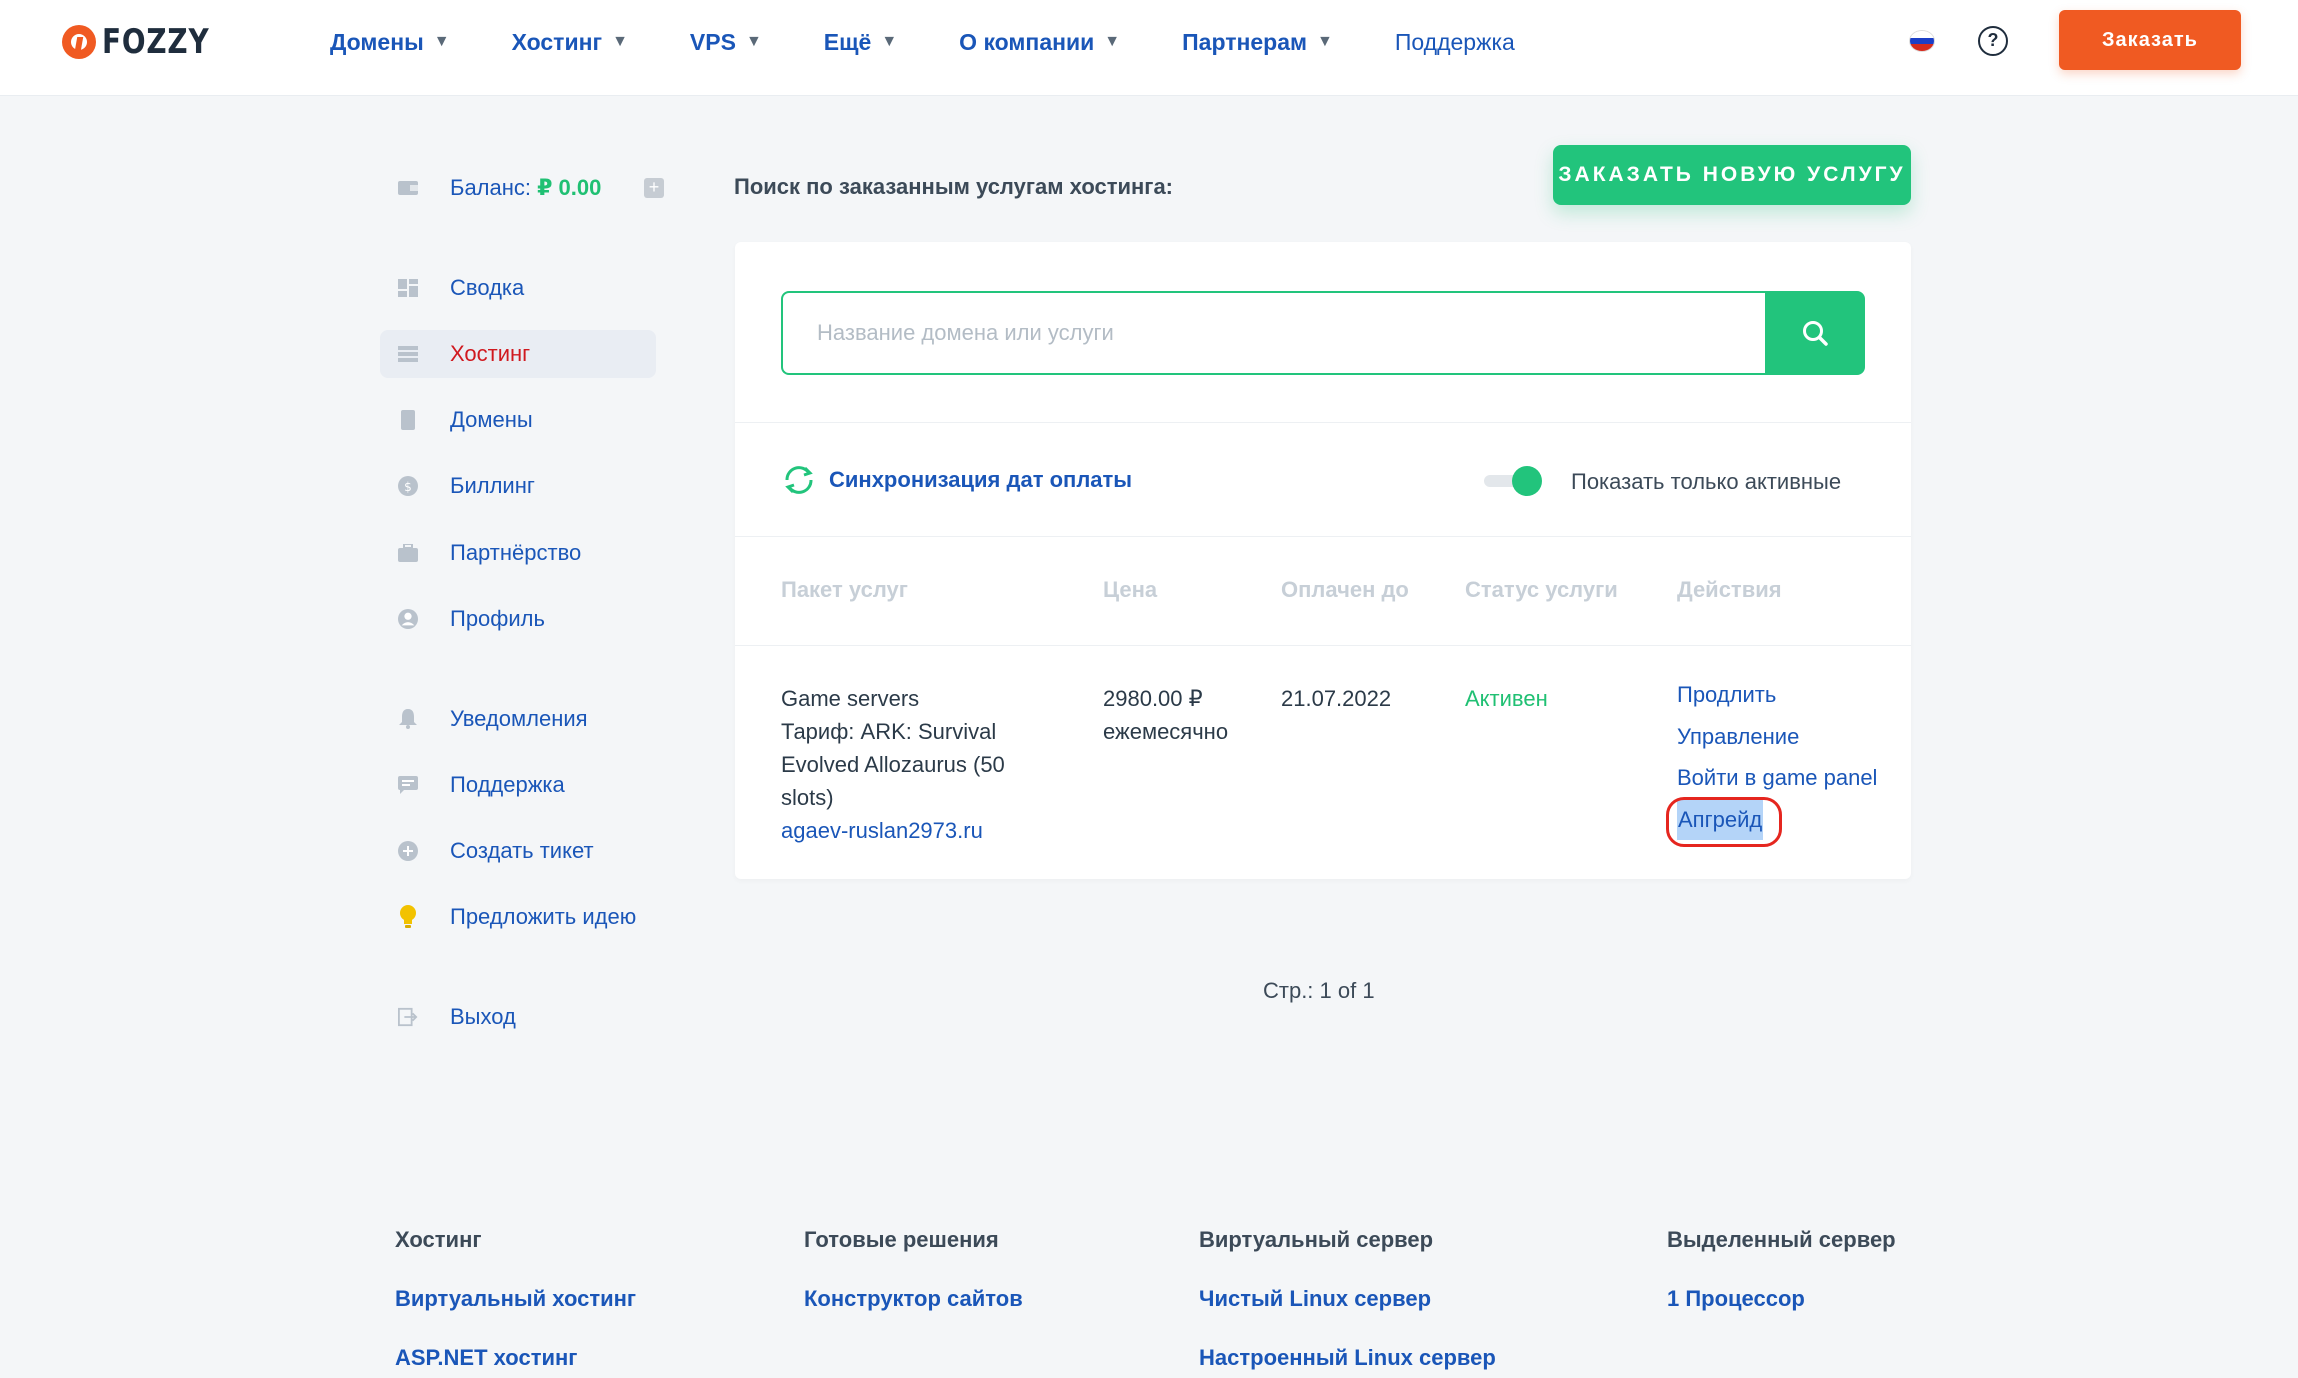 The height and width of the screenshot is (1378, 2298). Describe the element at coordinates (518, 288) in the screenshot. I see `sidebar-item-summary: Сводка` at that location.